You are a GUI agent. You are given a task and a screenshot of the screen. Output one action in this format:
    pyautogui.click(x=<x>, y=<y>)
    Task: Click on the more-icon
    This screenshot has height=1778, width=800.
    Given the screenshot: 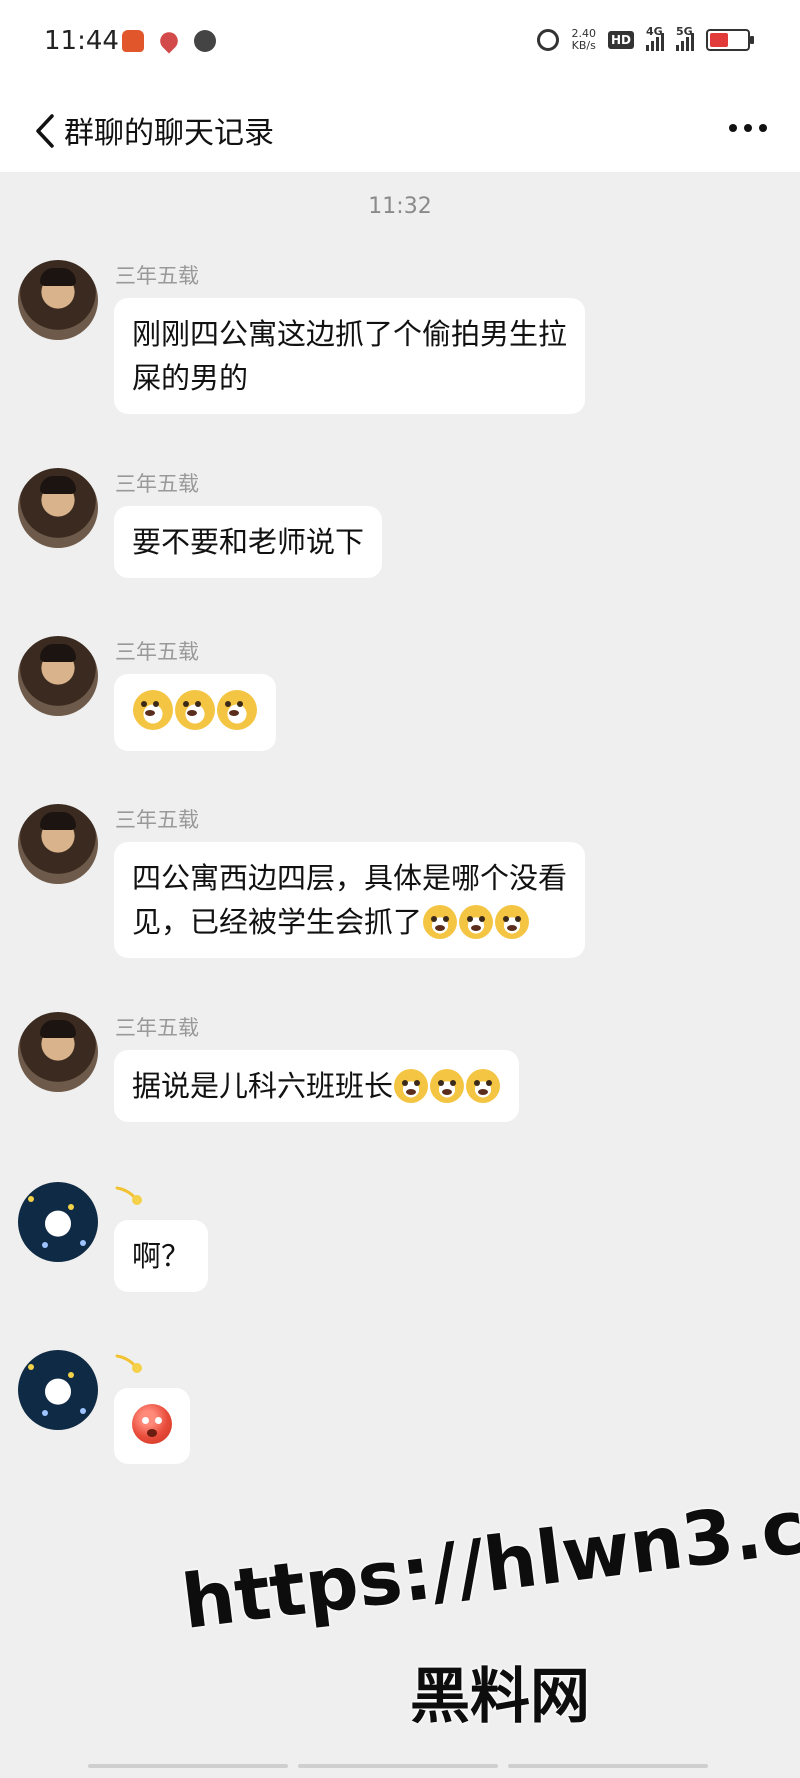 What is the action you would take?
    pyautogui.click(x=748, y=128)
    